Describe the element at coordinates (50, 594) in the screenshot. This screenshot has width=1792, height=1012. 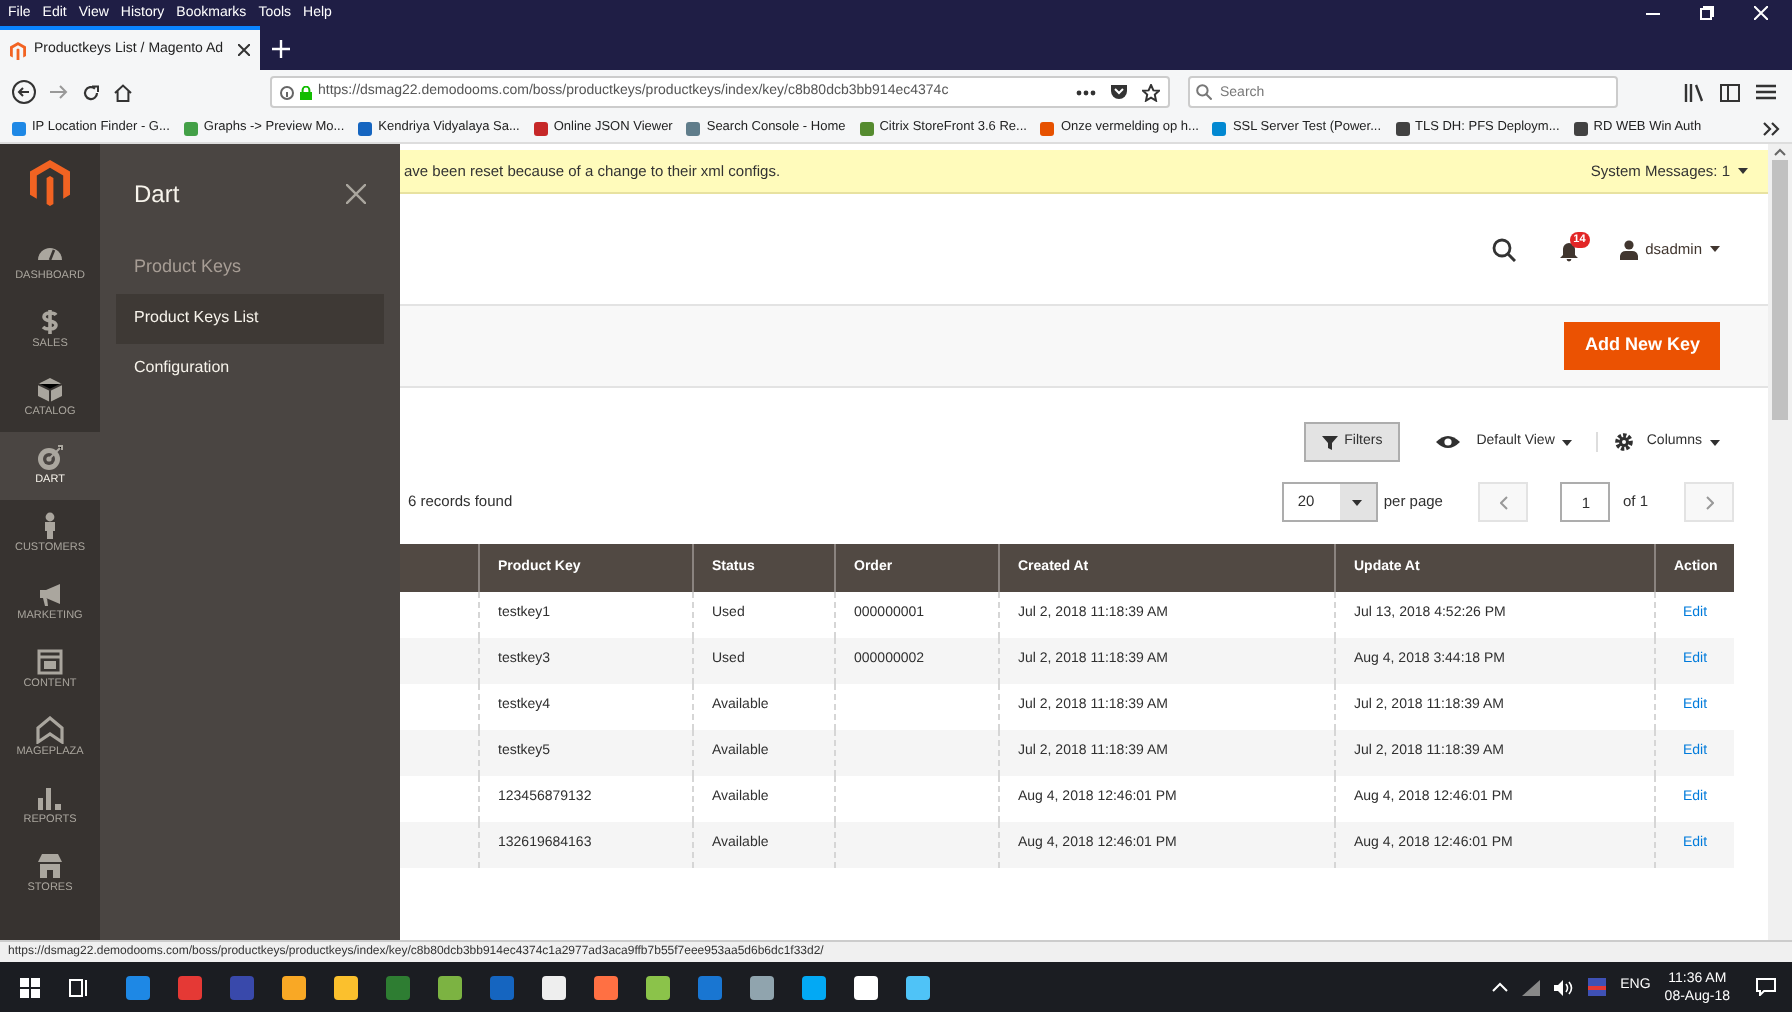
I see `marketing-icon` at that location.